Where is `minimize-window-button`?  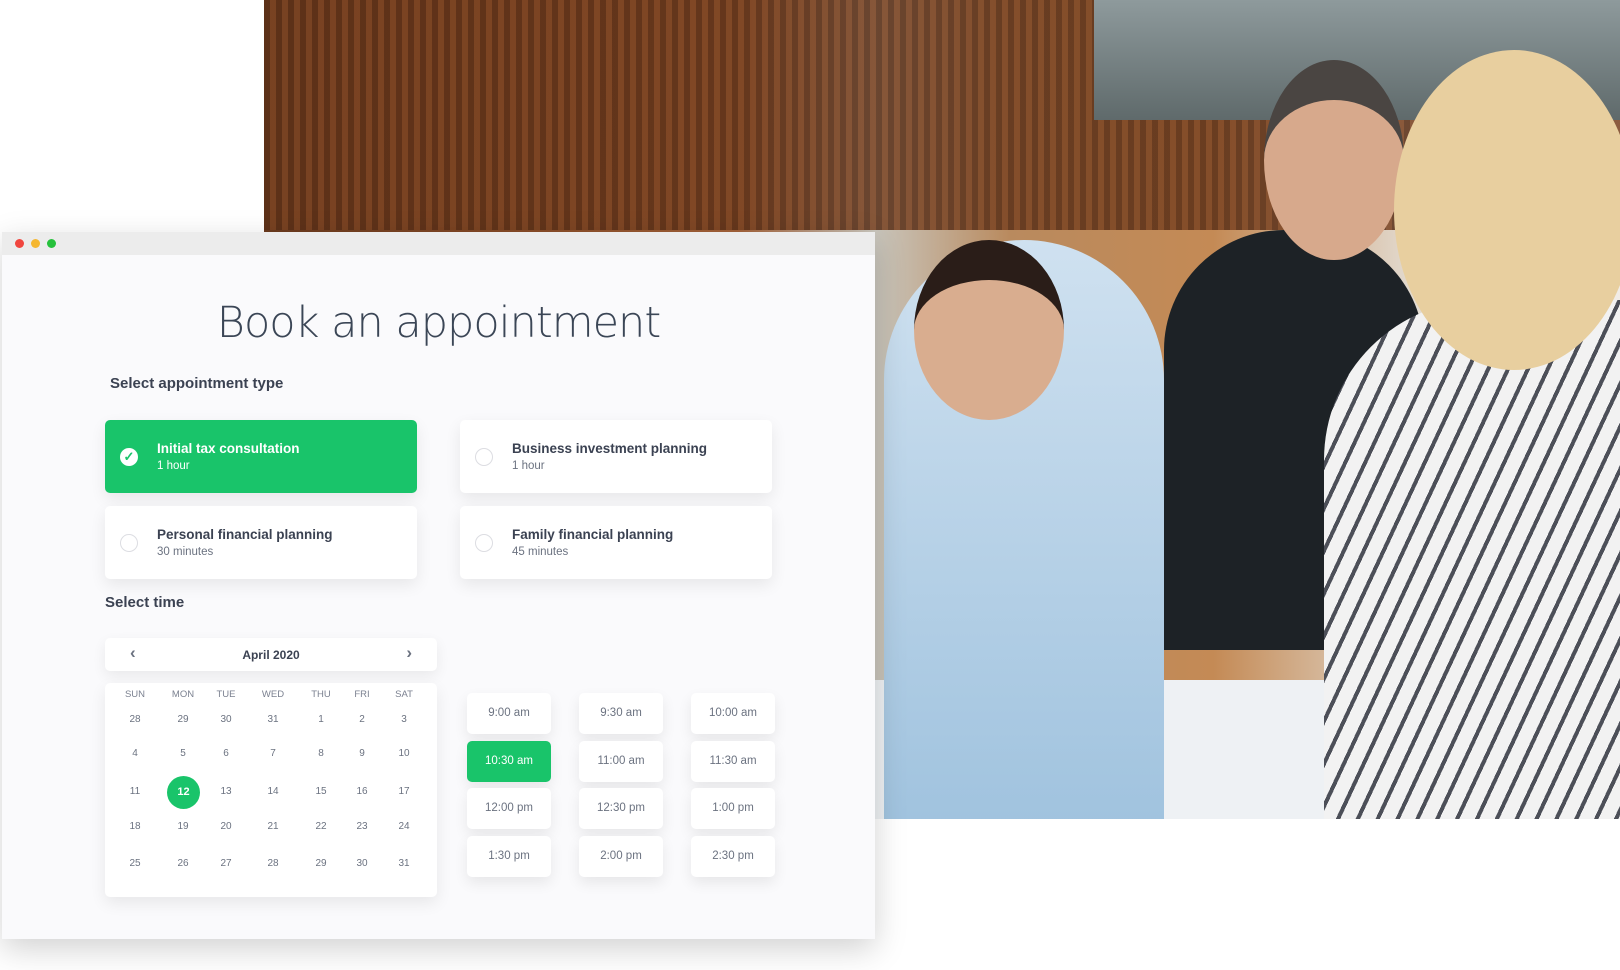
minimize-window-button is located at coordinates (35, 243).